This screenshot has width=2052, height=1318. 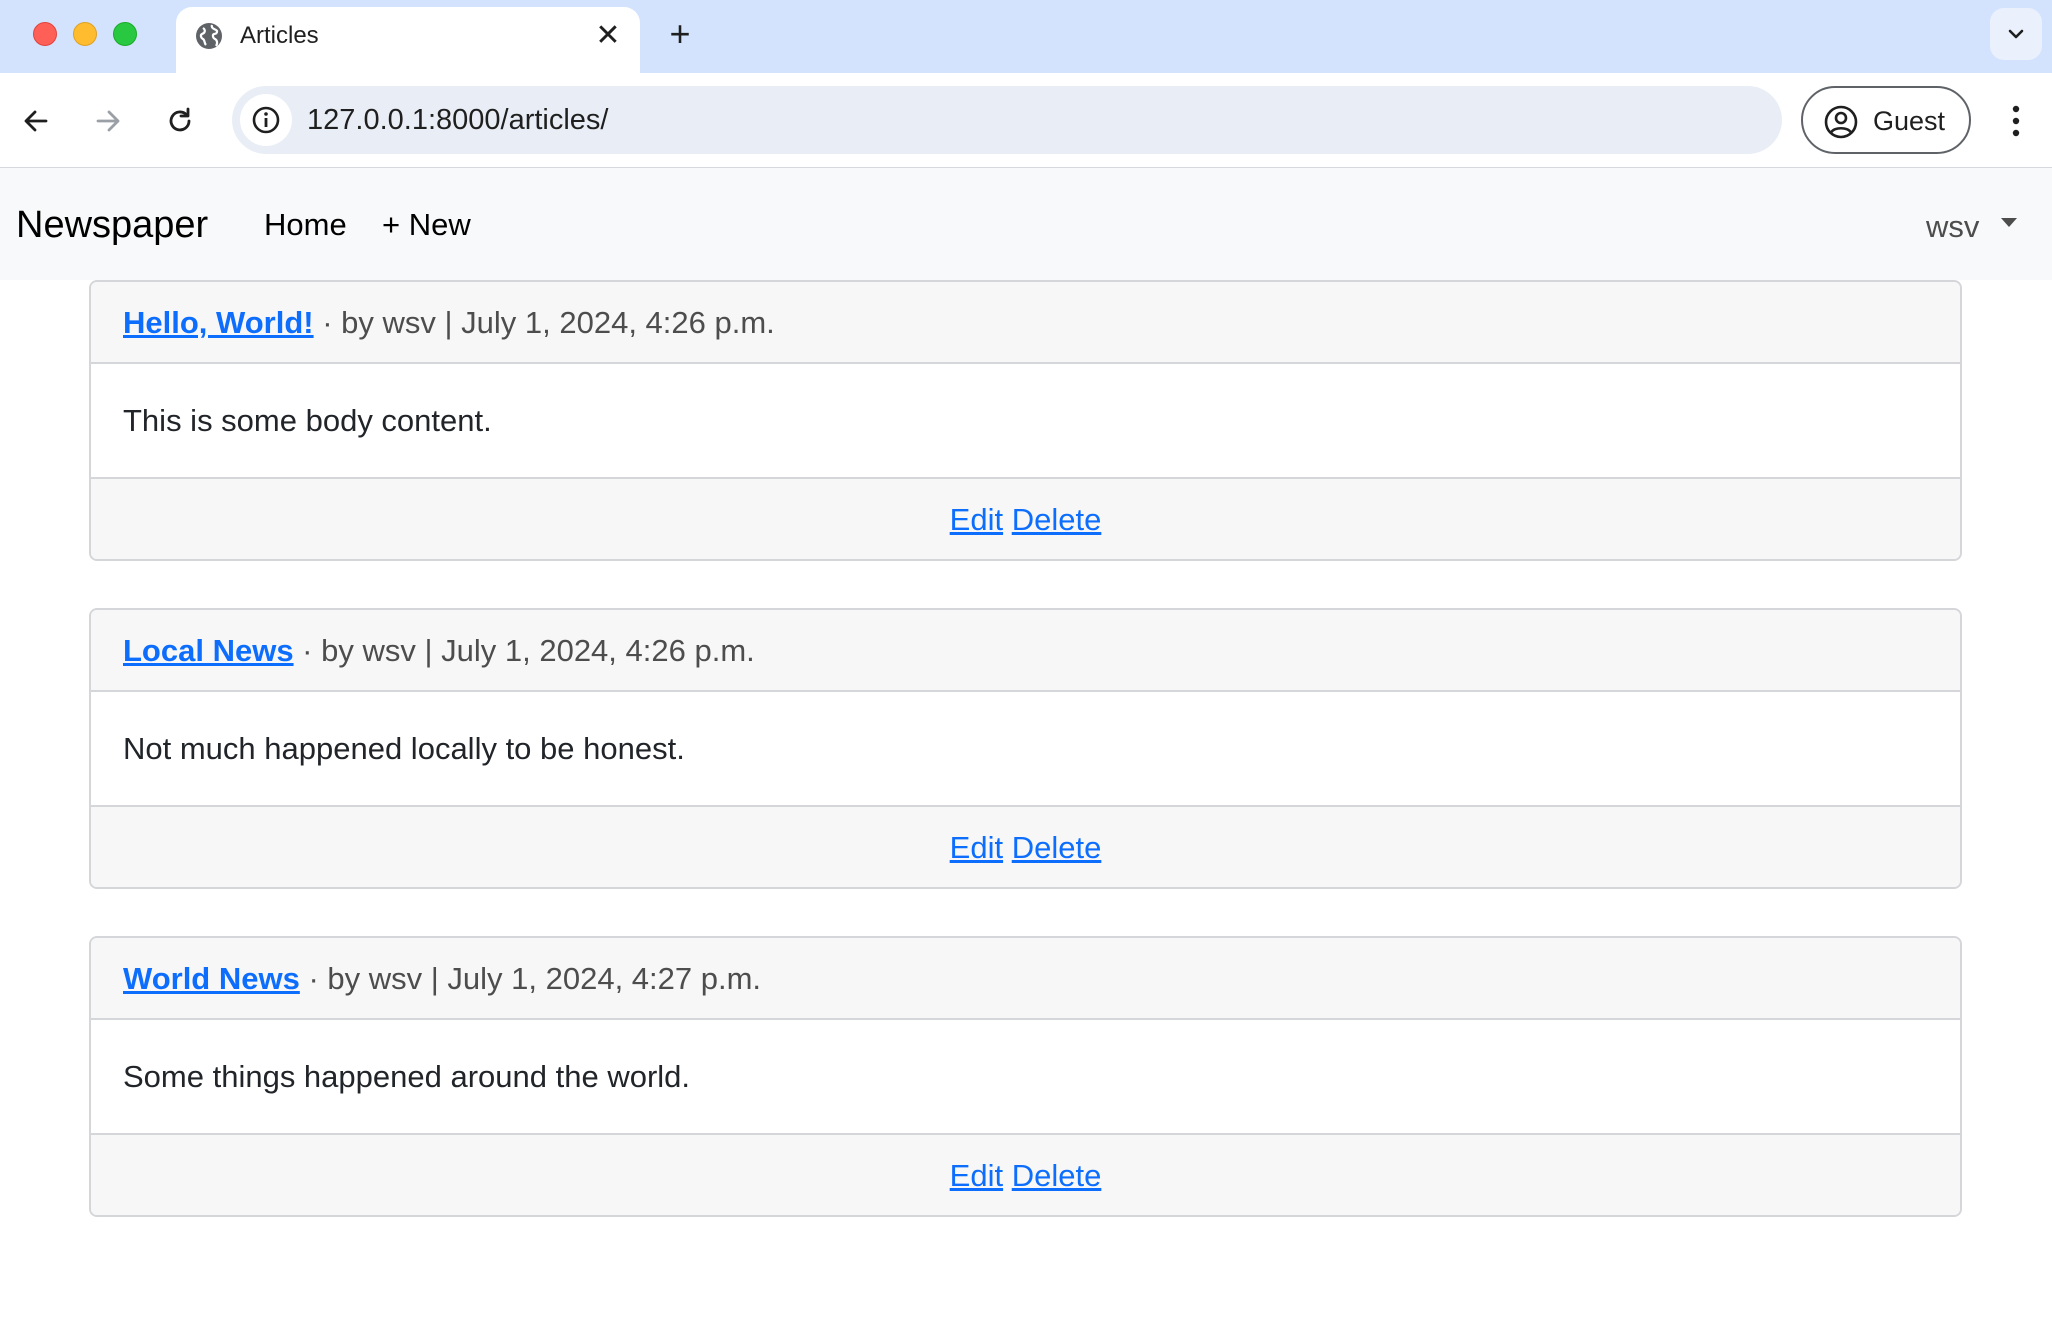 I want to click on nav-new-article-link: + New, so click(x=426, y=225).